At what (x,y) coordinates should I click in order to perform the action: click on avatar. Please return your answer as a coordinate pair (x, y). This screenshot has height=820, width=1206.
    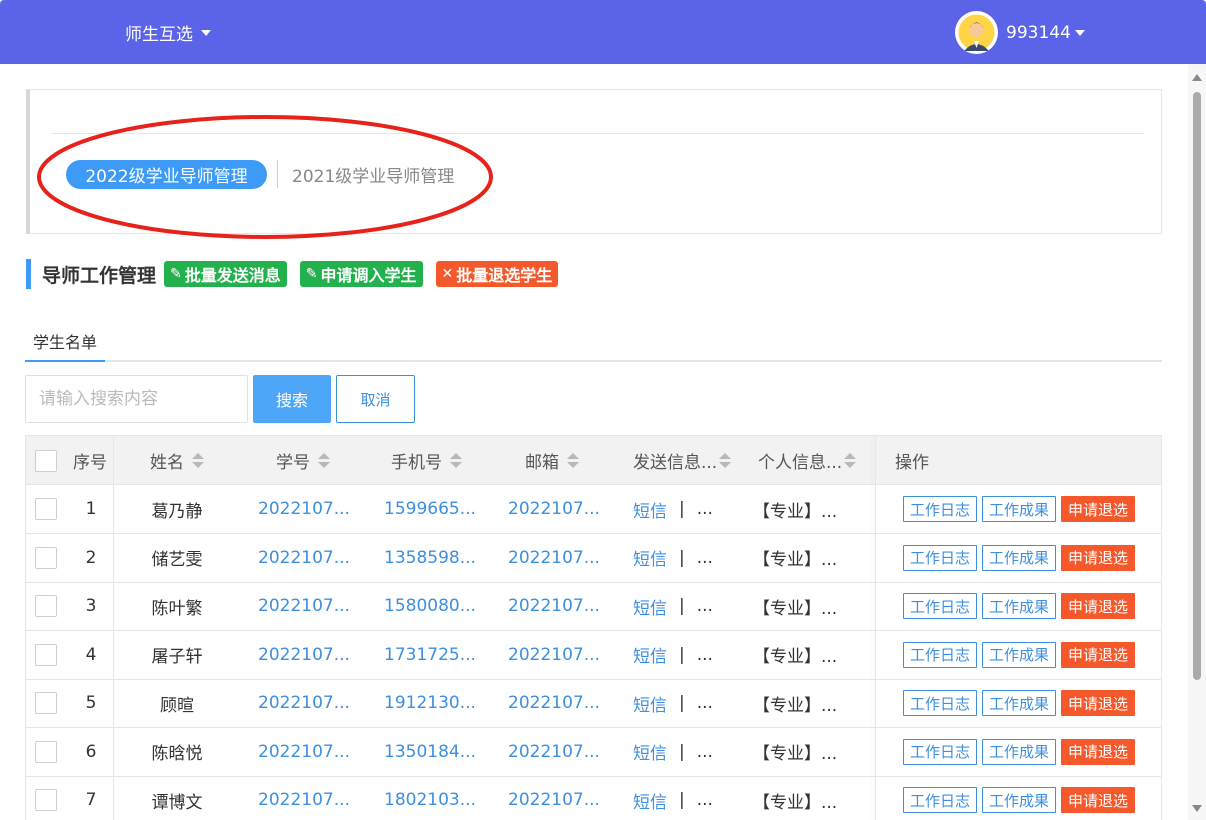
    Looking at the image, I should click on (976, 32).